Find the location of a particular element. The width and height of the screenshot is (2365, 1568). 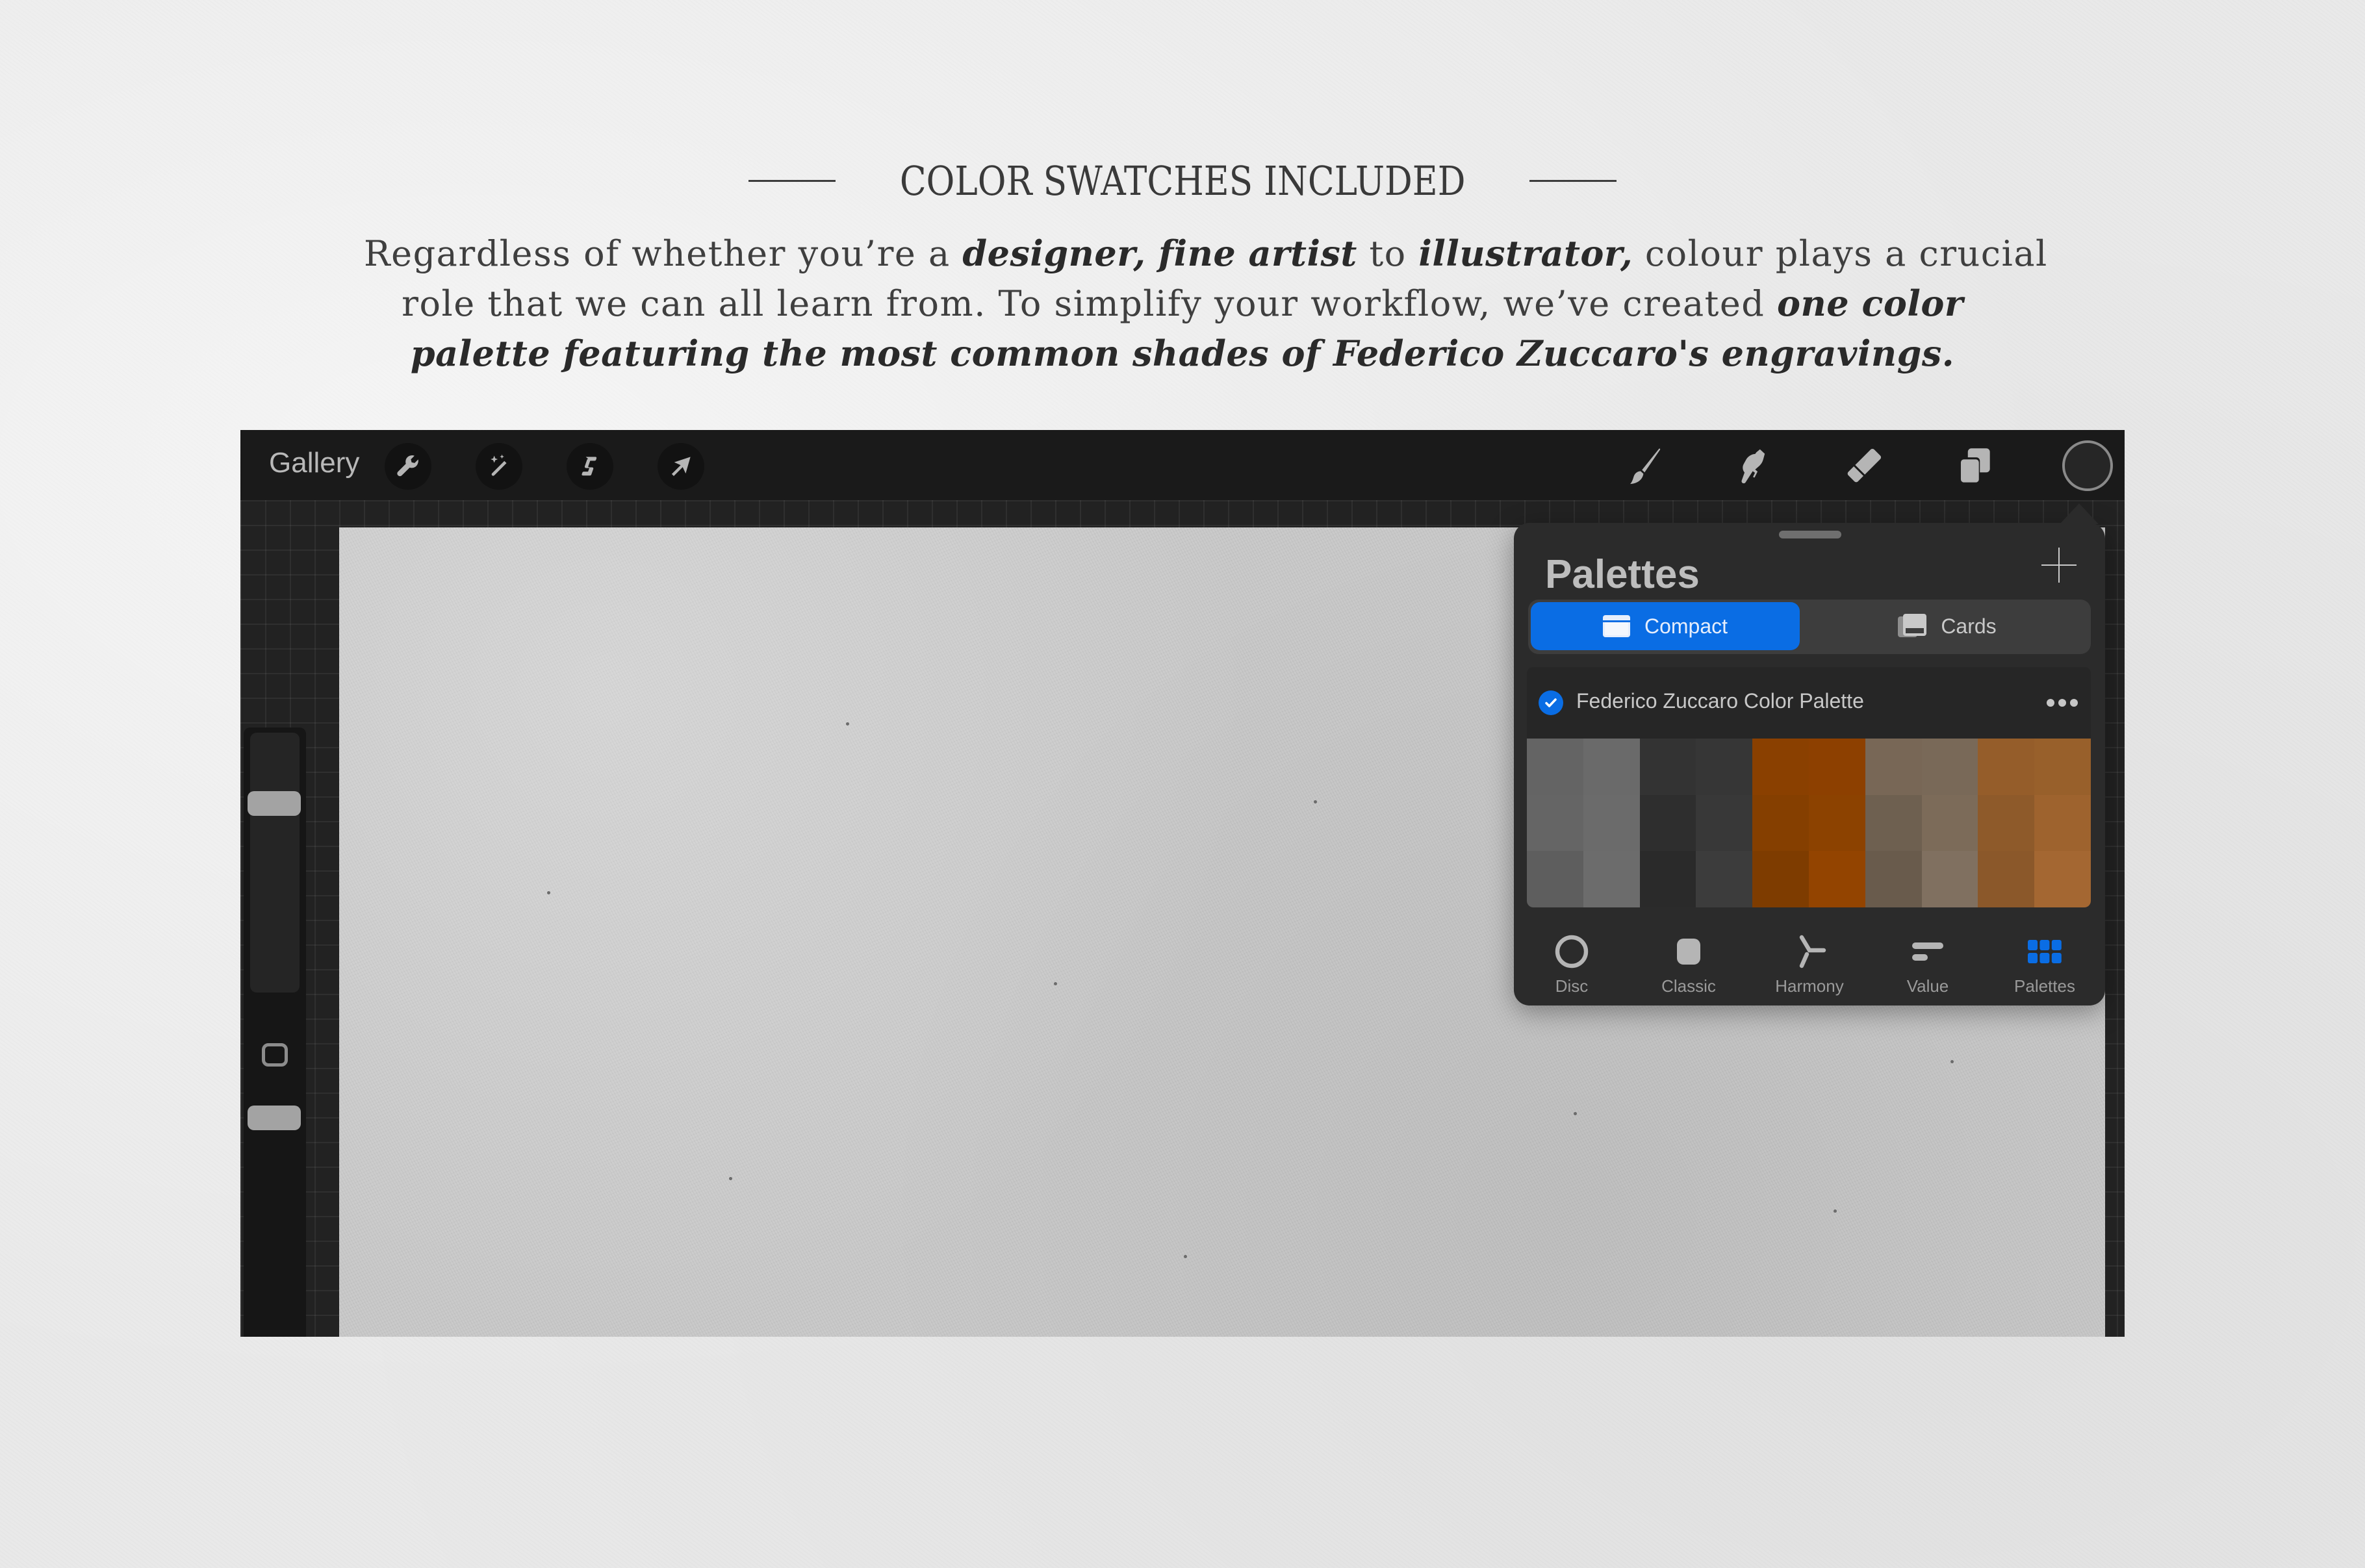

smudge-finger-icon is located at coordinates (1753, 466).